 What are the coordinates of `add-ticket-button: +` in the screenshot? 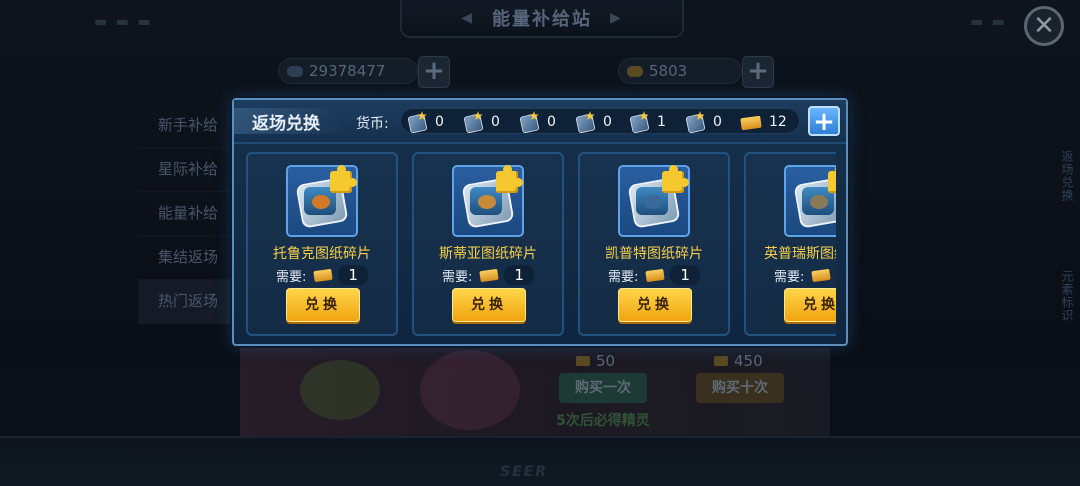 It's located at (758, 72).